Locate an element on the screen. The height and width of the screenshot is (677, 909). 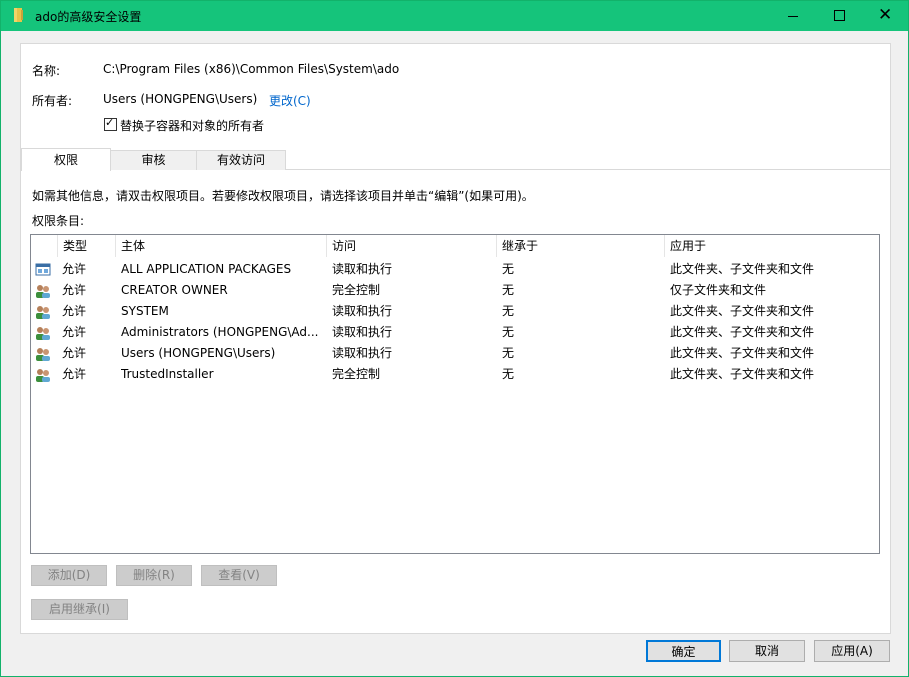
replace-owner-label: 替换子容器和对象的所有者 is located at coordinates (192, 125).